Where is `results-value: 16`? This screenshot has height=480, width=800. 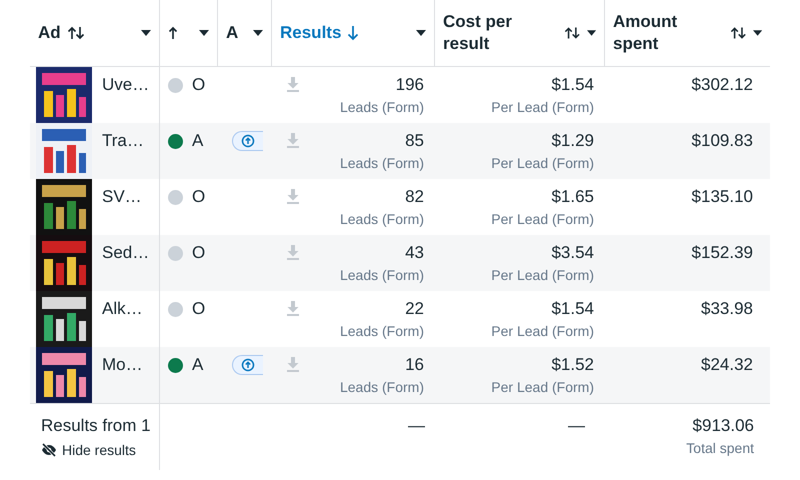 results-value: 16 is located at coordinates (414, 365).